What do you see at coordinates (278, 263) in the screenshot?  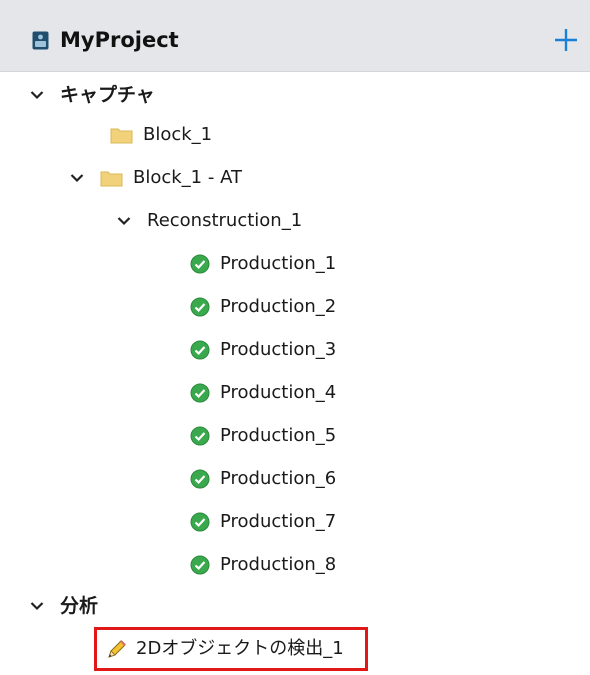 I see `tree-item-label: Production_1` at bounding box center [278, 263].